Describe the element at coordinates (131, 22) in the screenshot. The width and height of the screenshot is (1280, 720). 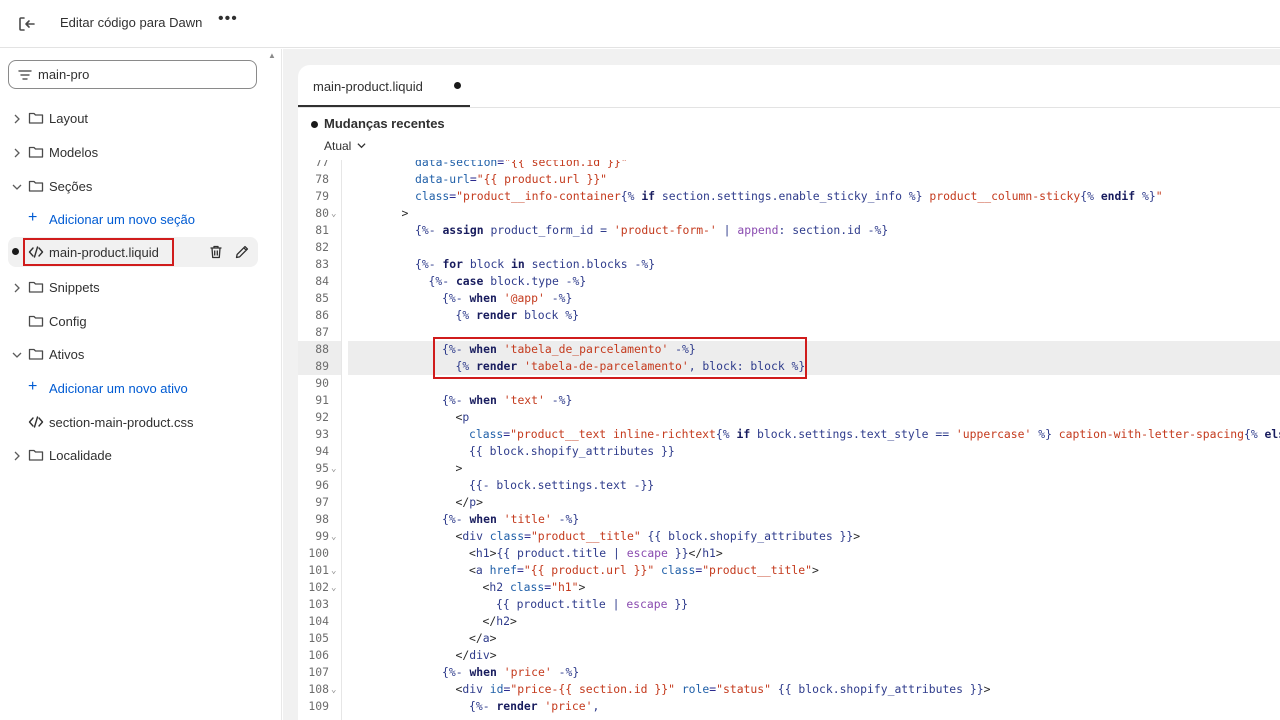
I see `page-title: Editar código para Dawn` at that location.